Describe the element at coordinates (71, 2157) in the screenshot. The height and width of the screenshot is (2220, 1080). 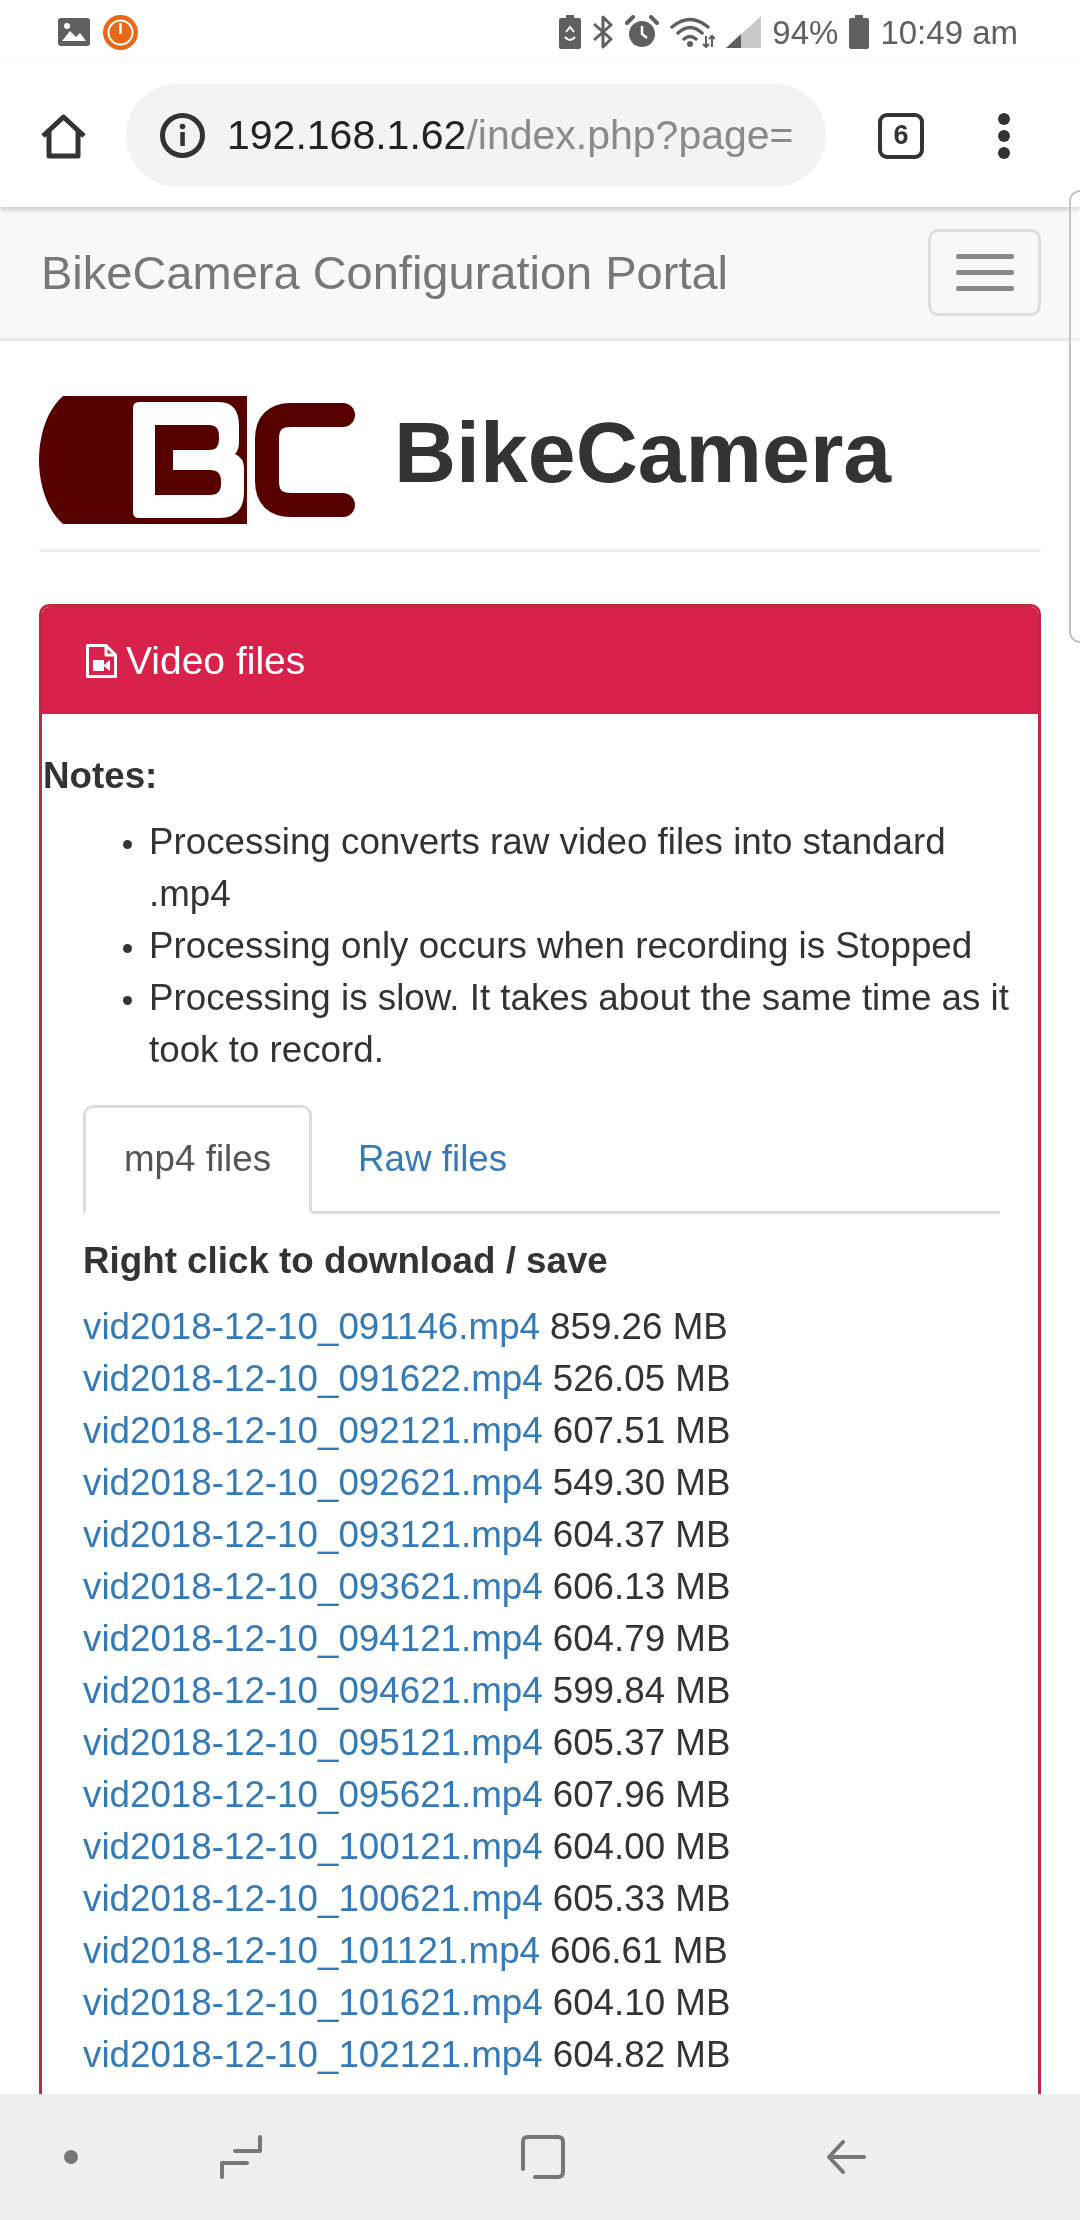
I see `dot-icon` at that location.